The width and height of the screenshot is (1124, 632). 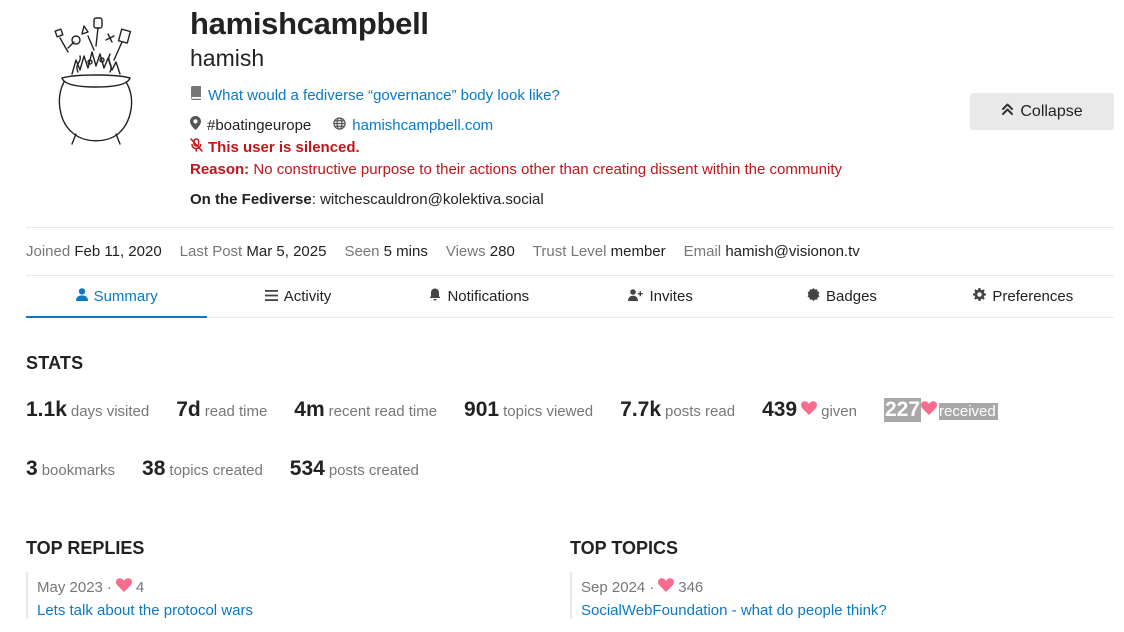 What do you see at coordinates (307, 468) in the screenshot?
I see `stat-value: 534` at bounding box center [307, 468].